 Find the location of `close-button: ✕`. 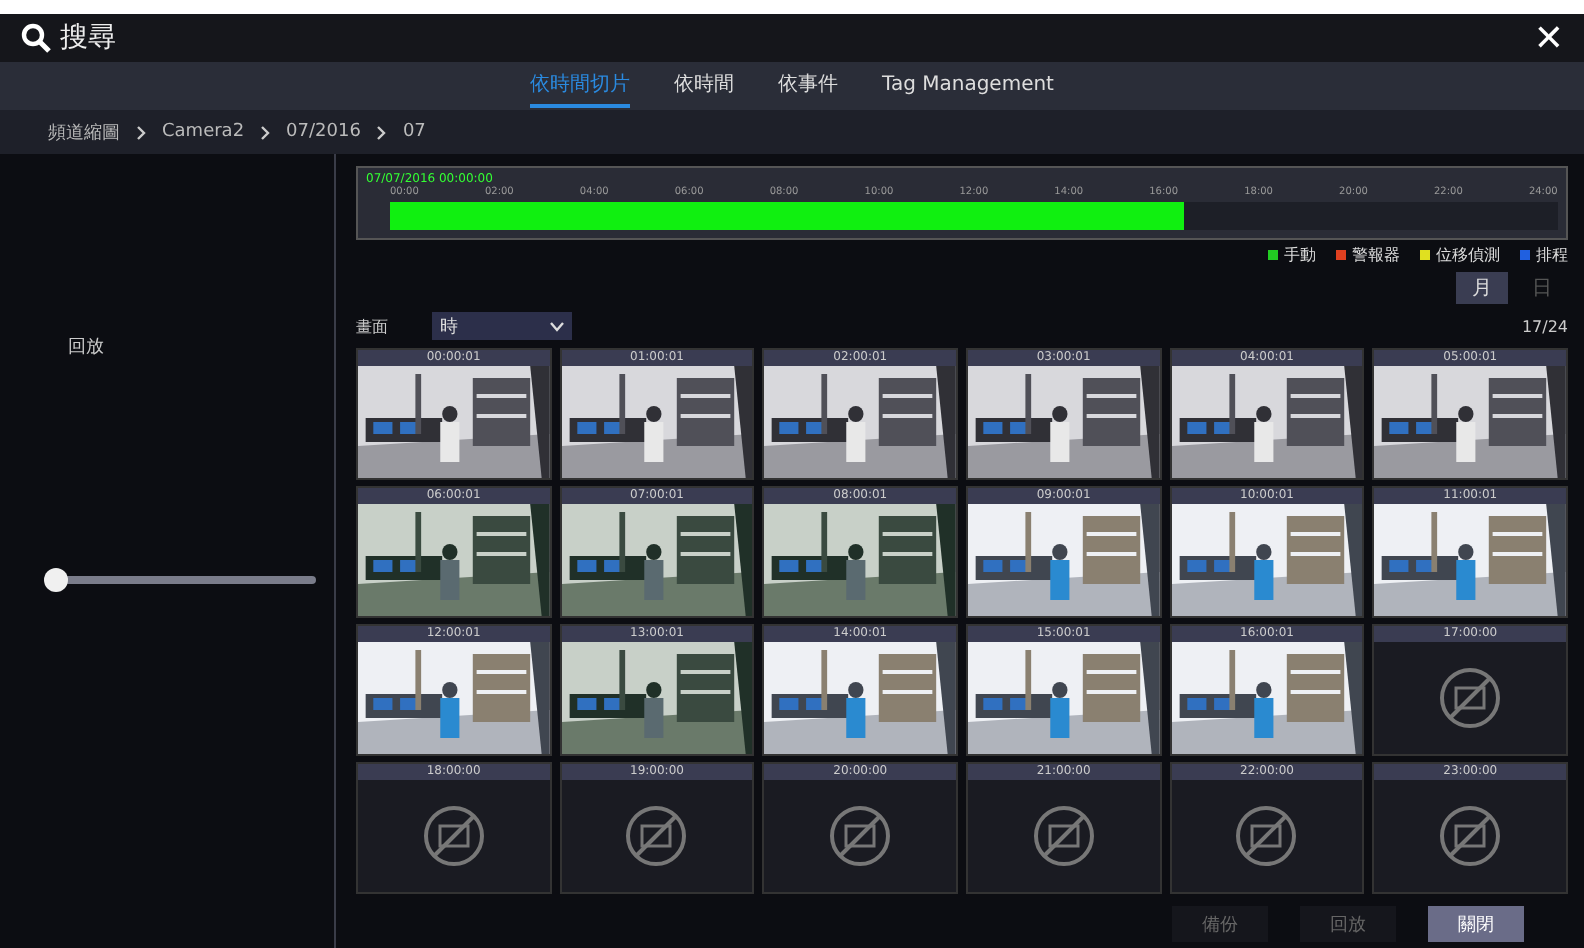

close-button: ✕ is located at coordinates (1548, 38).